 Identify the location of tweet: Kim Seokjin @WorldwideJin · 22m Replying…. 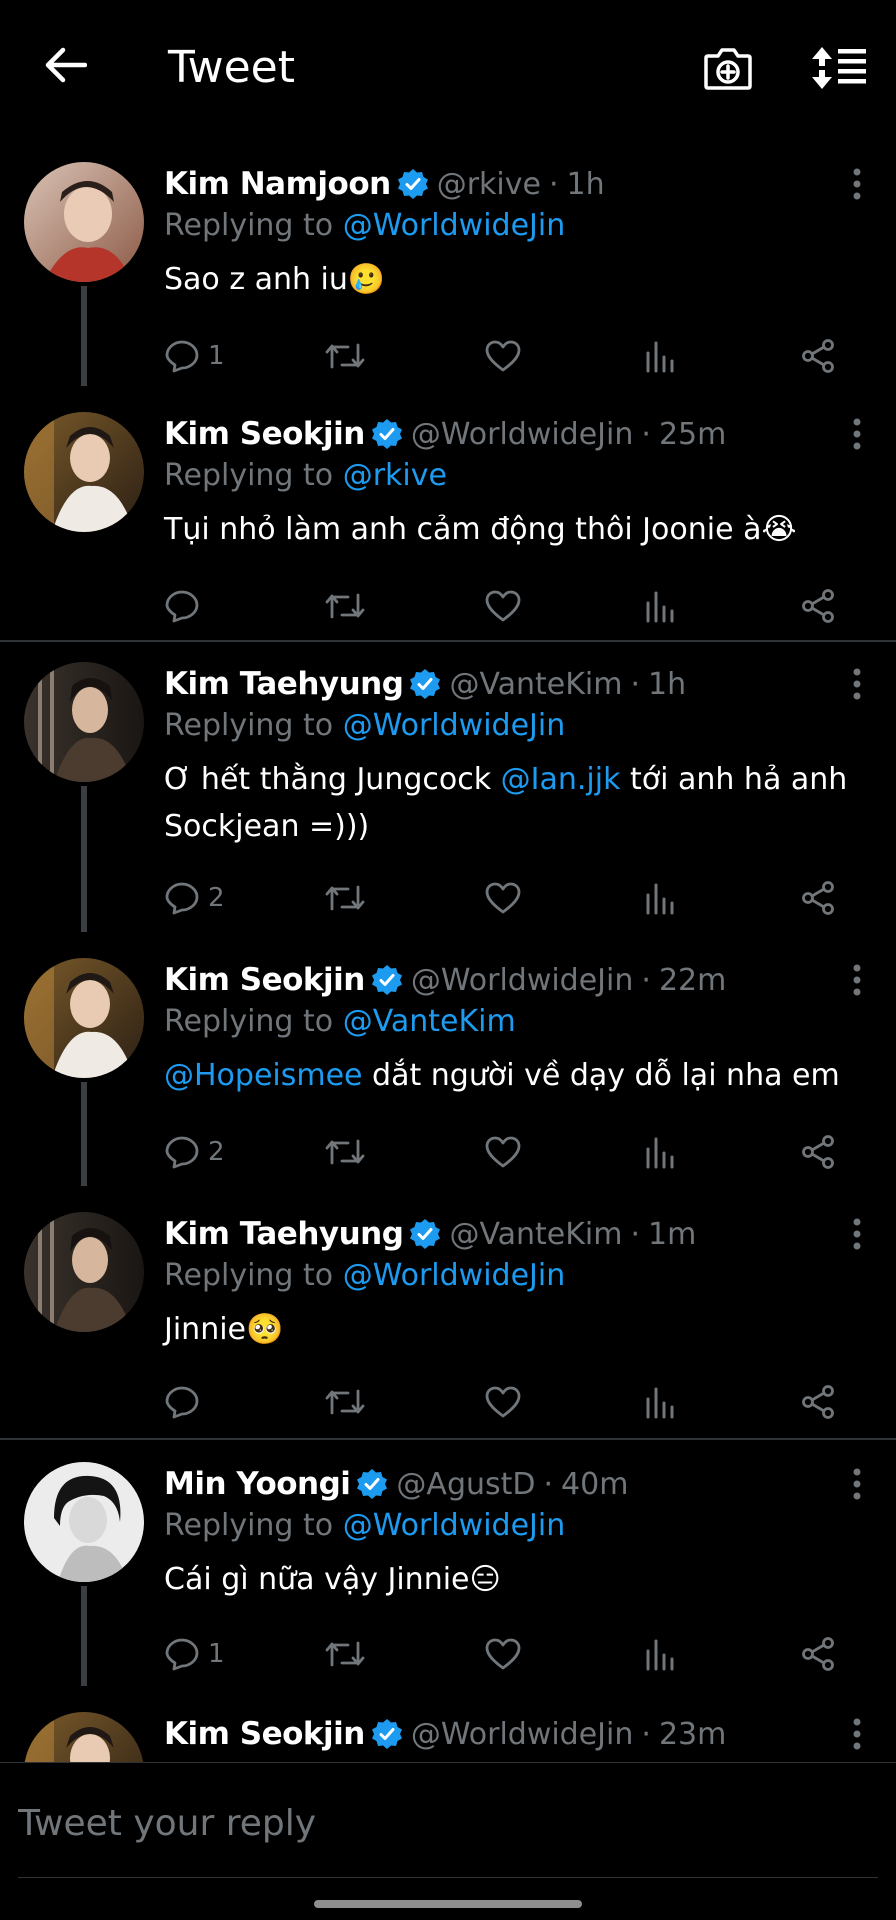
(448, 1059).